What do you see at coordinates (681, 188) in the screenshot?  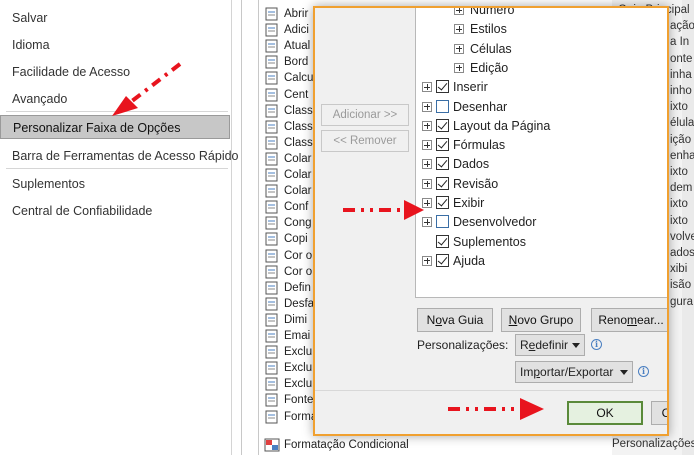 I see `right-panel-text-item: dem` at bounding box center [681, 188].